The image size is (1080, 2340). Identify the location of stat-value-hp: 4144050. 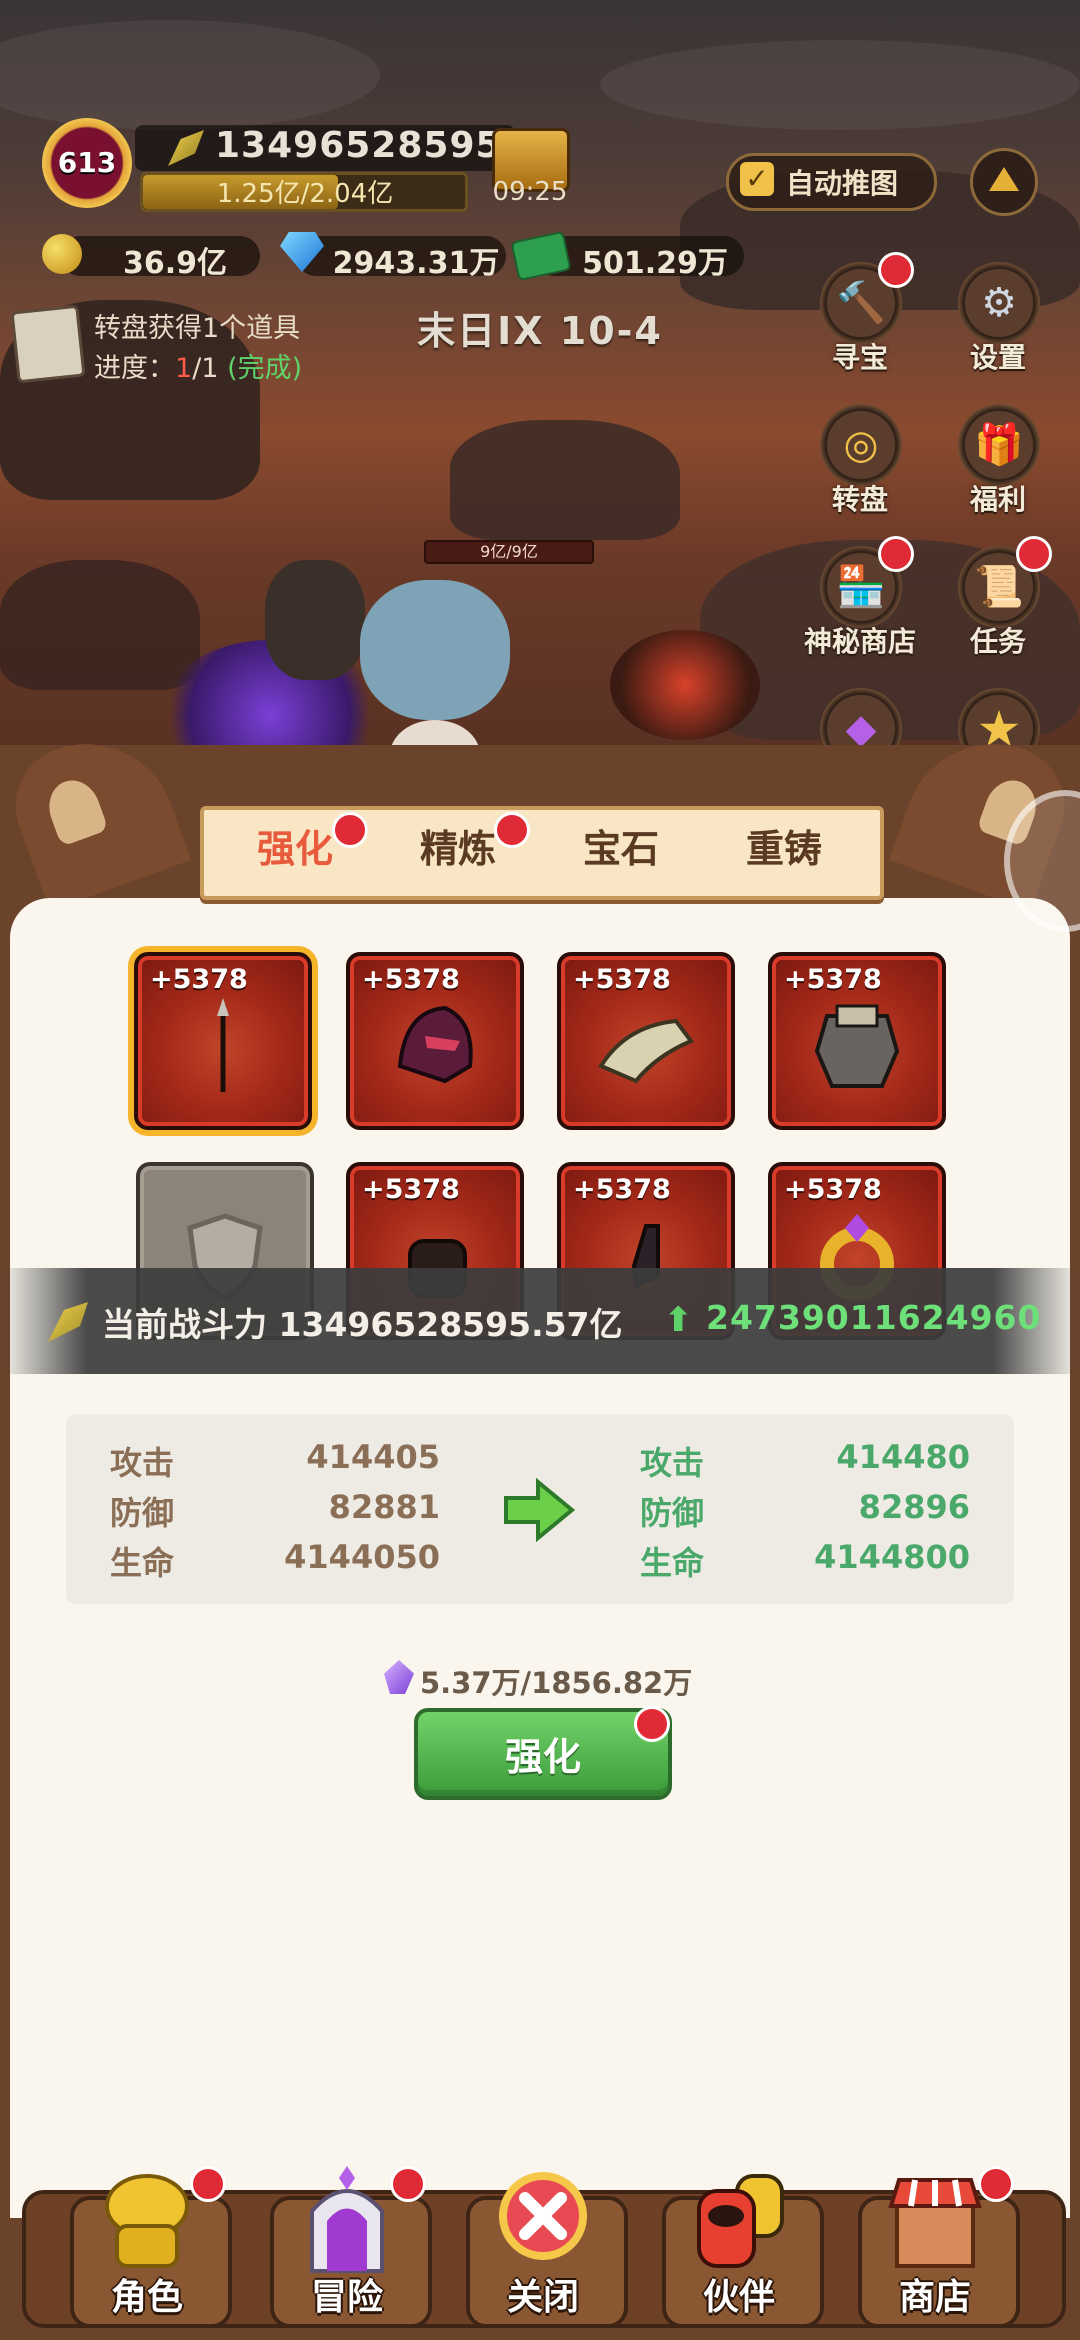
(362, 1557).